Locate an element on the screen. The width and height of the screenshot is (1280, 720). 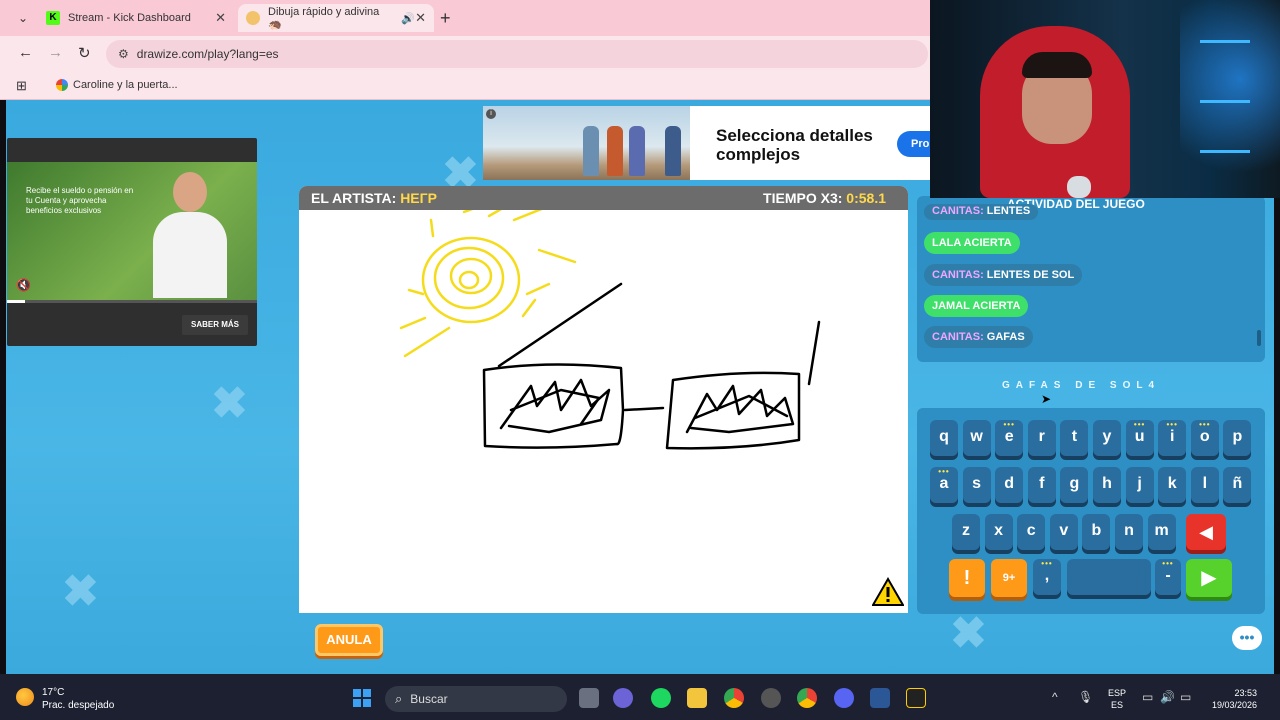
key-t: t is located at coordinates (1074, 438).